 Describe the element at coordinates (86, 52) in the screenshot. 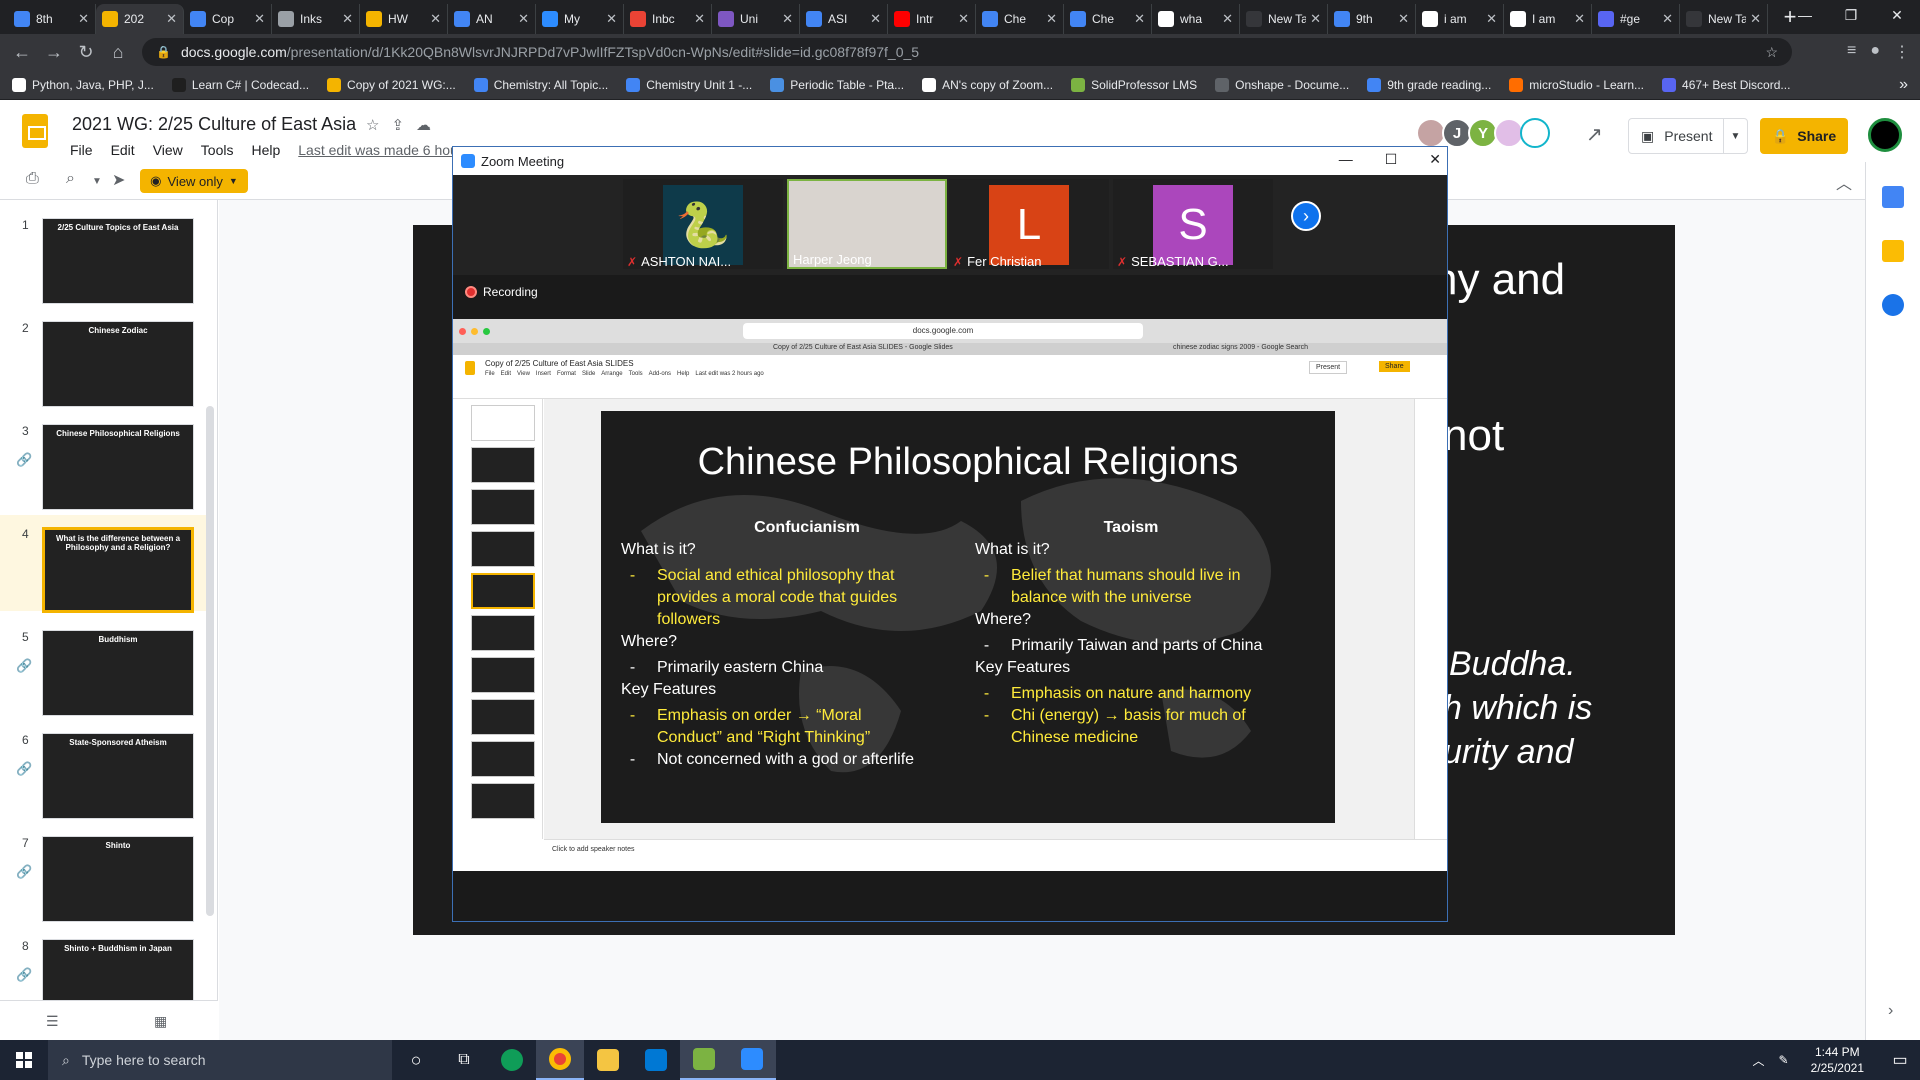

I see `reload-icon: ↻` at that location.